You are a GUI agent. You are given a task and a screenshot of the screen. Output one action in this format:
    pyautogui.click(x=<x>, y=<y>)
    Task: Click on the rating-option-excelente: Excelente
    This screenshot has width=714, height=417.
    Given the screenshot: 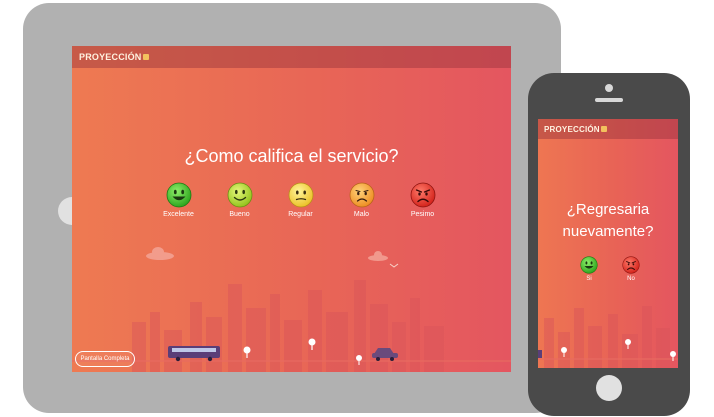 What is the action you would take?
    pyautogui.click(x=178, y=200)
    